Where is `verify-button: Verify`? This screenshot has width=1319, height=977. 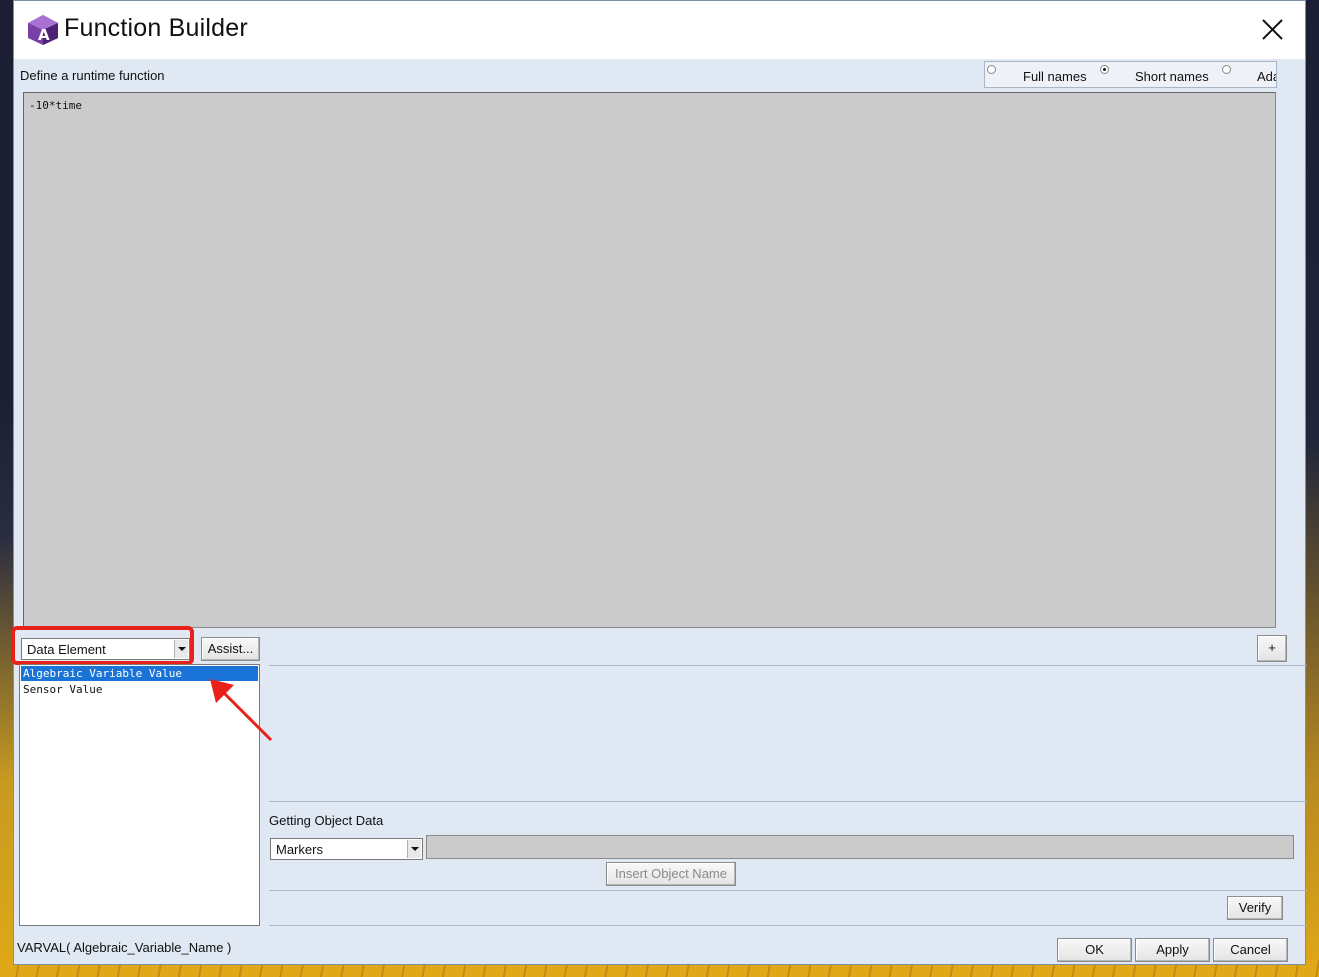
verify-button: Verify is located at coordinates (1255, 908).